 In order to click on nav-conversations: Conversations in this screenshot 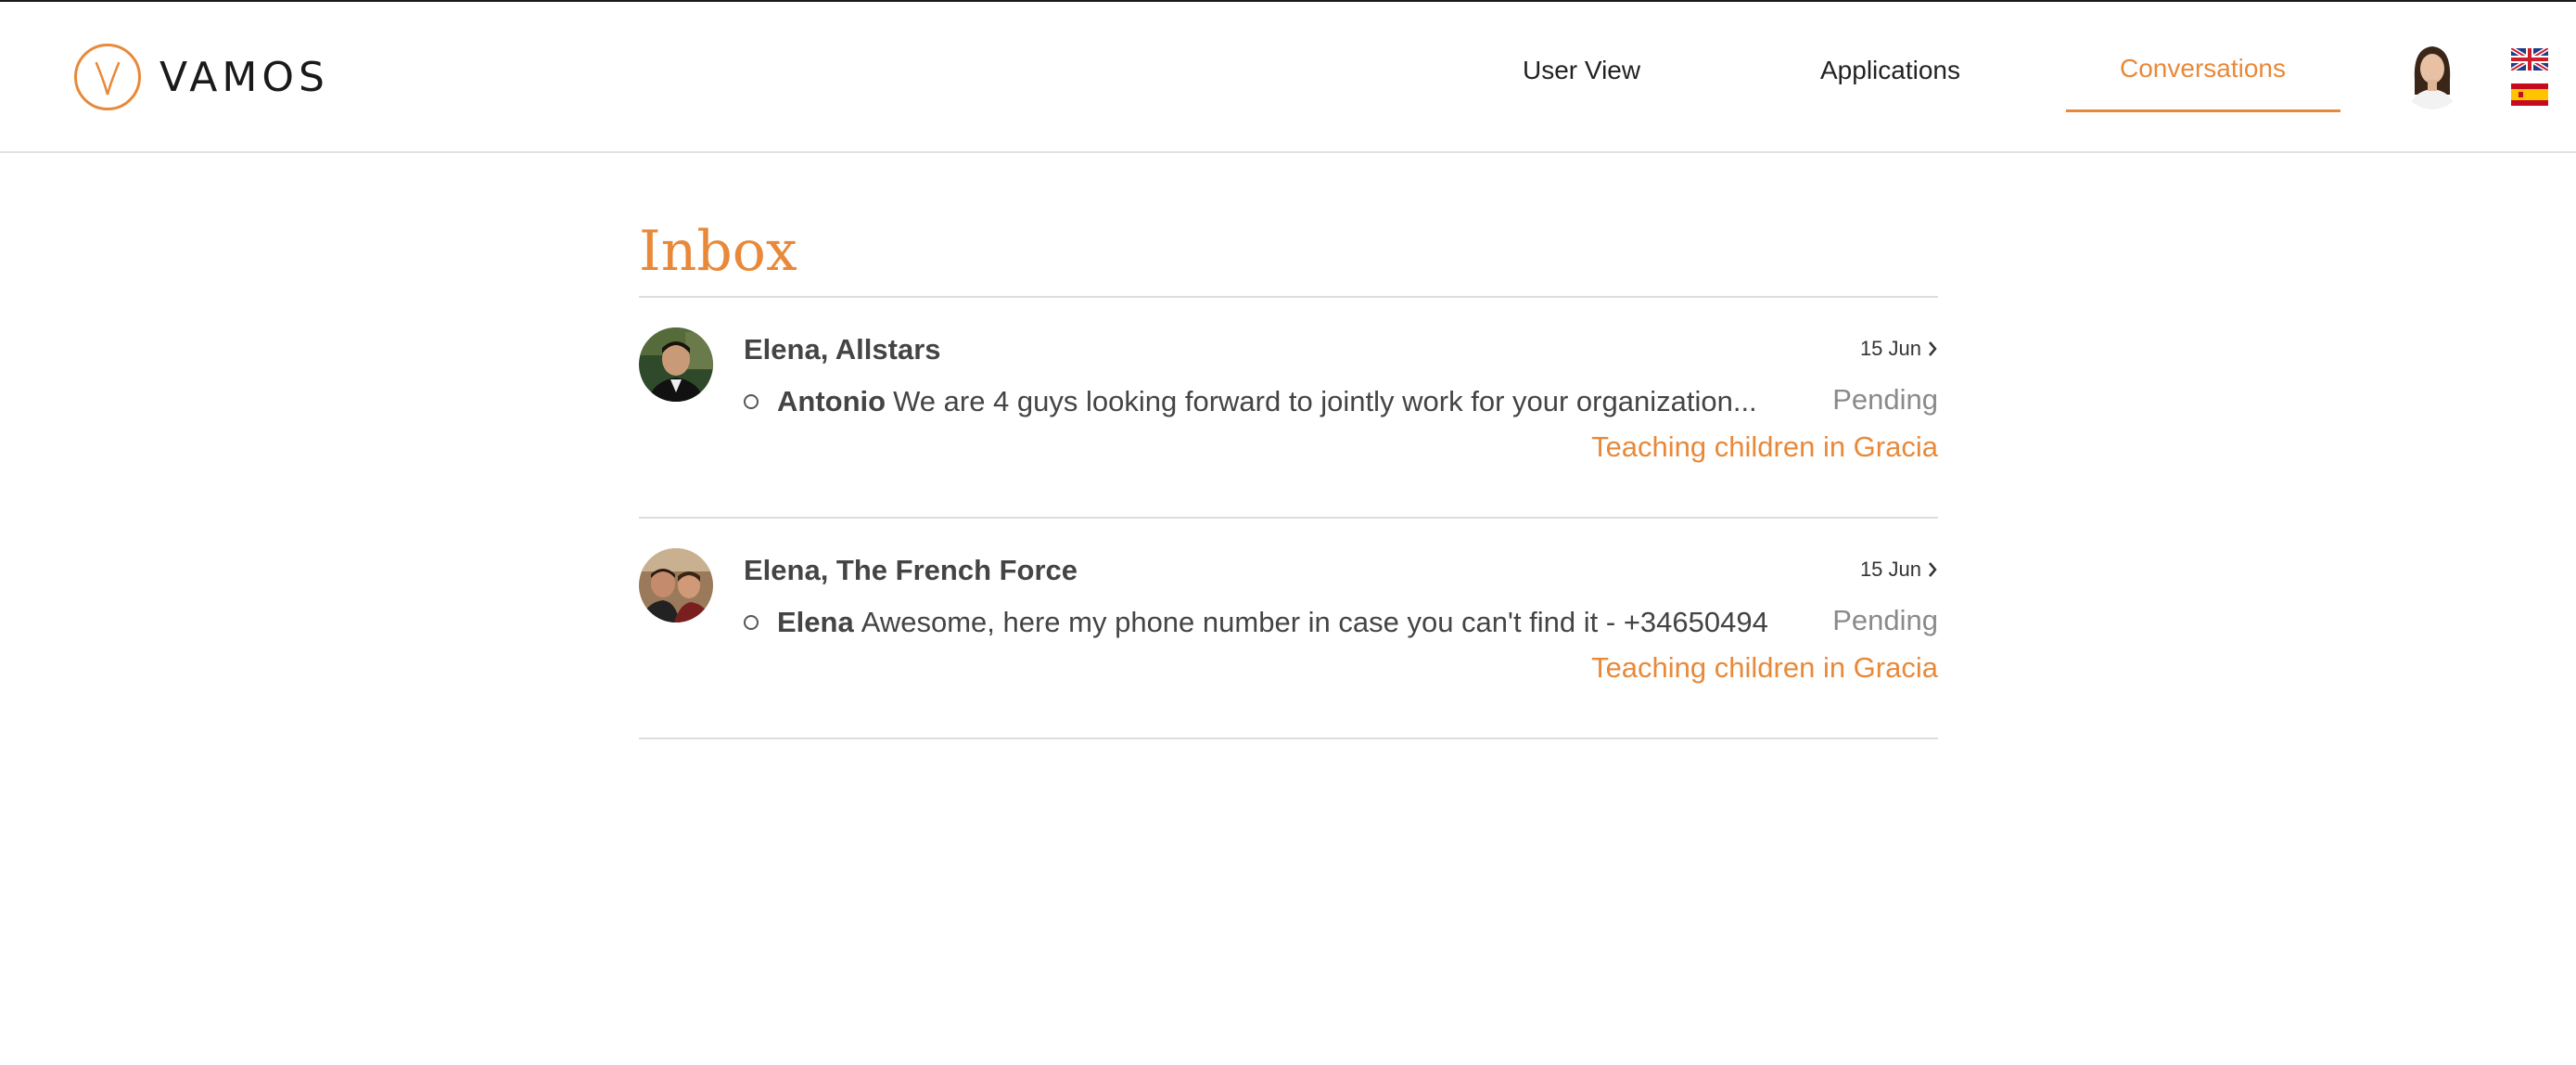, I will do `click(2203, 68)`.